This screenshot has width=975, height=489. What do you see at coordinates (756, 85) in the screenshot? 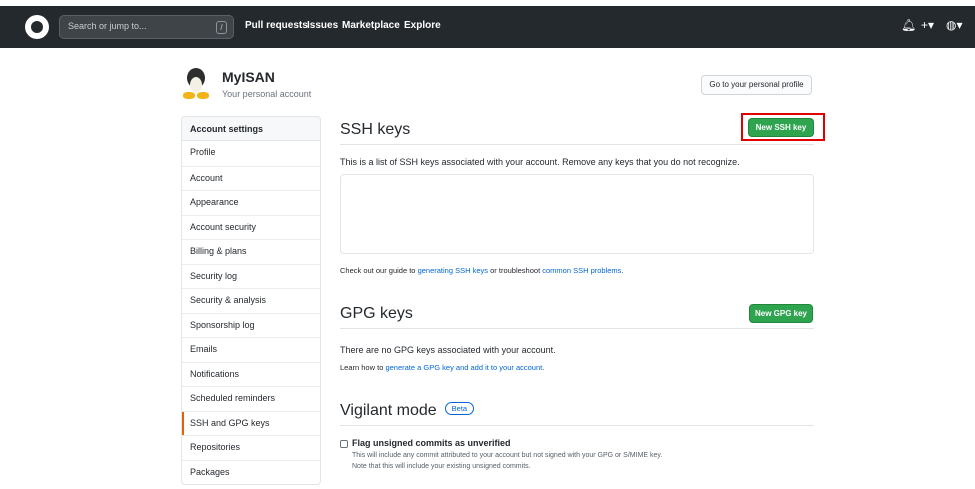
I see `go-to-profile-button: Go to your personal profile` at bounding box center [756, 85].